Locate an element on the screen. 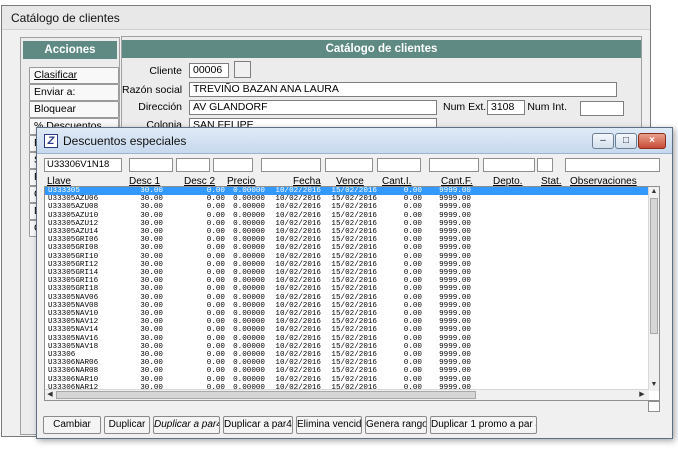 The width and height of the screenshot is (678, 453). cell-llave: U333305 is located at coordinates (64, 191).